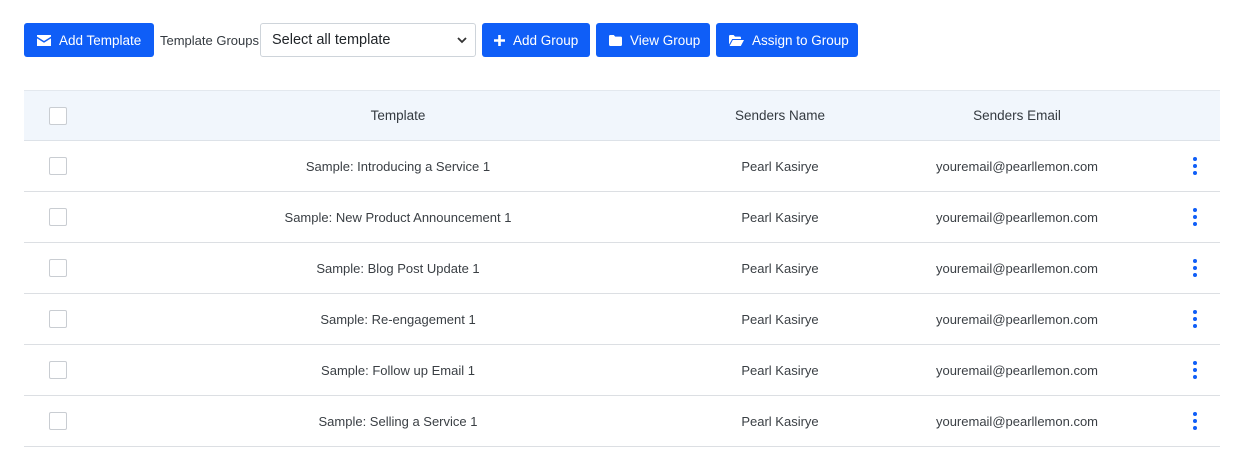 The image size is (1242, 454). Describe the element at coordinates (398, 319) in the screenshot. I see `template-cell: Sample: Re-engagement 1` at that location.